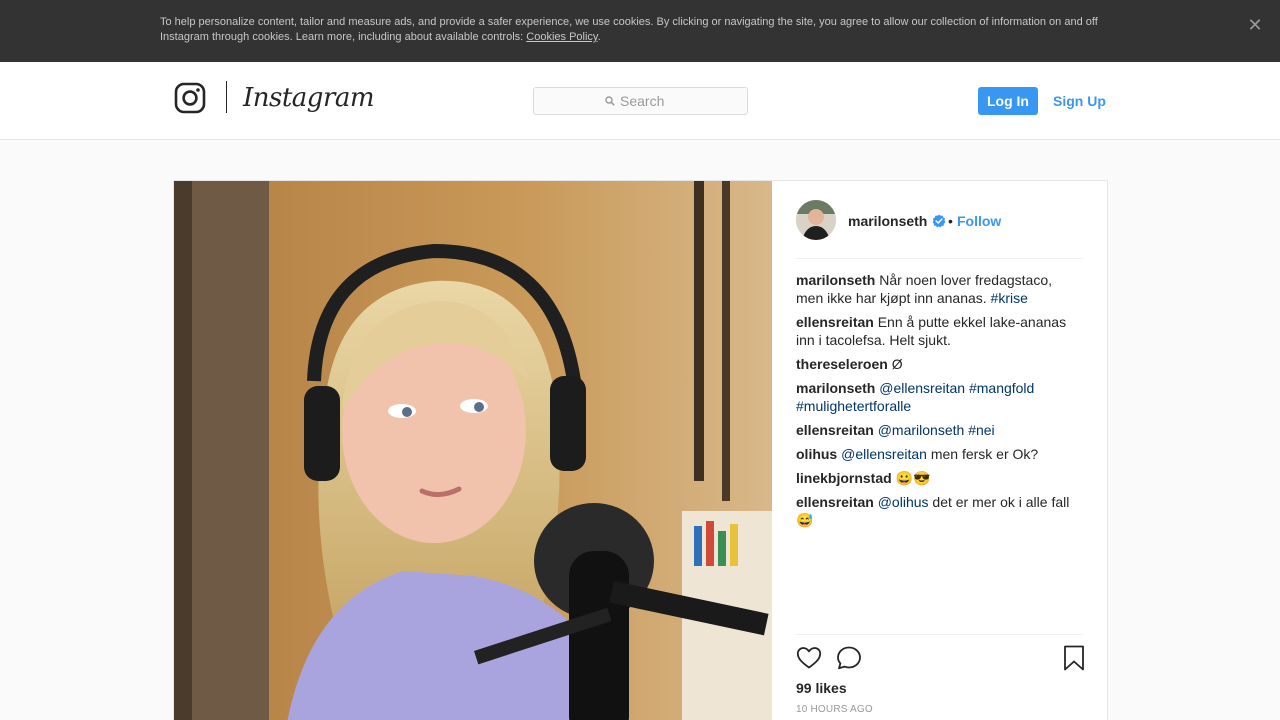  I want to click on sign-up-link: Sign Up, so click(1079, 101).